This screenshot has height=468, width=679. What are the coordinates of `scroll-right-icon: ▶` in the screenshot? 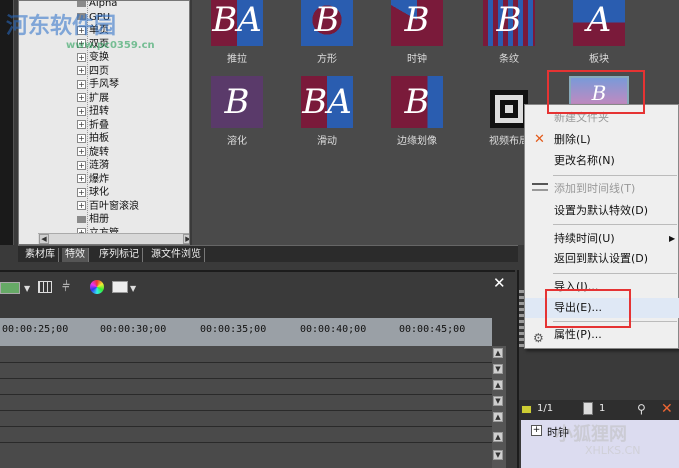 It's located at (186, 239).